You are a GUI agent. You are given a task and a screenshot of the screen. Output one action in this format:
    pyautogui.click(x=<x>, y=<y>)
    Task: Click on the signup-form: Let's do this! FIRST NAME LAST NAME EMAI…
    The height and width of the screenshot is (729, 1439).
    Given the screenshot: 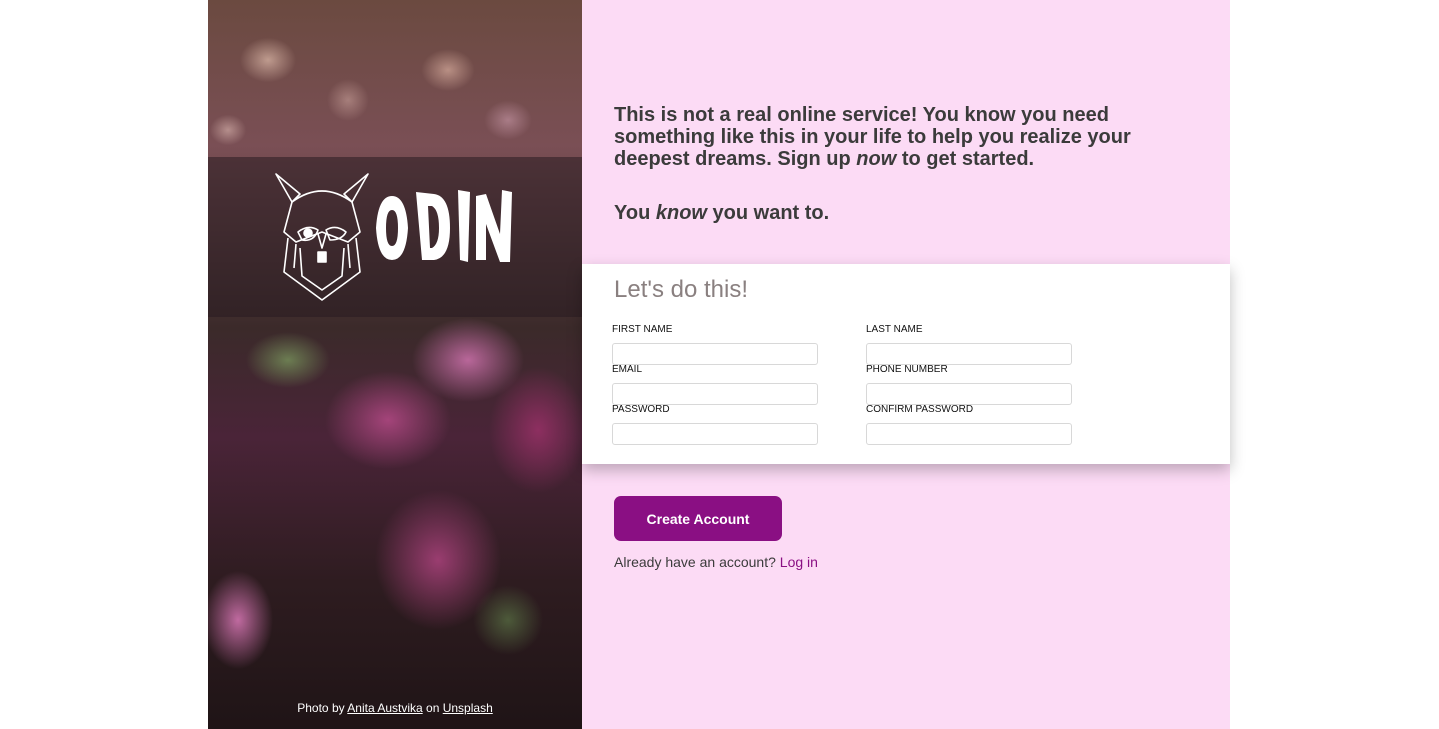 What is the action you would take?
    pyautogui.click(x=906, y=364)
    